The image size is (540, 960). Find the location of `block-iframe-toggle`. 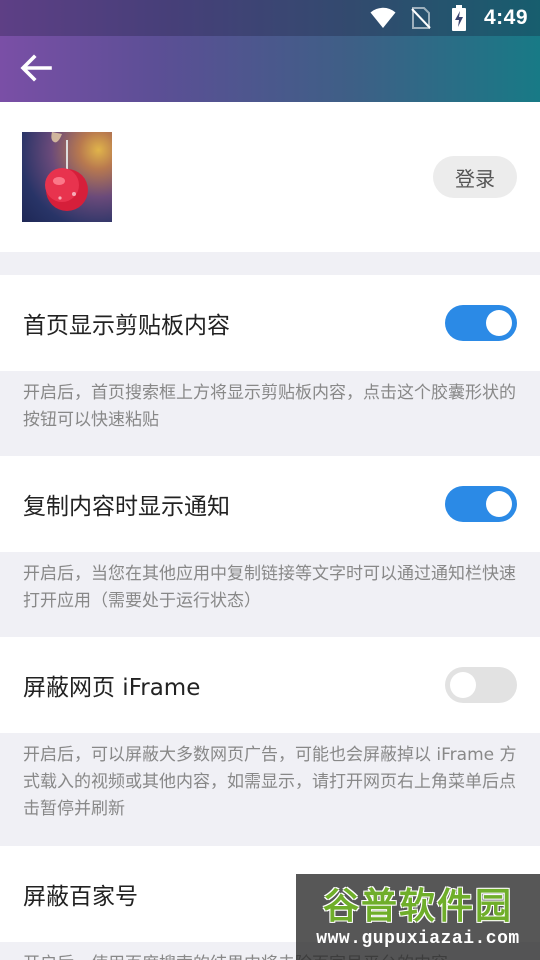

block-iframe-toggle is located at coordinates (481, 685).